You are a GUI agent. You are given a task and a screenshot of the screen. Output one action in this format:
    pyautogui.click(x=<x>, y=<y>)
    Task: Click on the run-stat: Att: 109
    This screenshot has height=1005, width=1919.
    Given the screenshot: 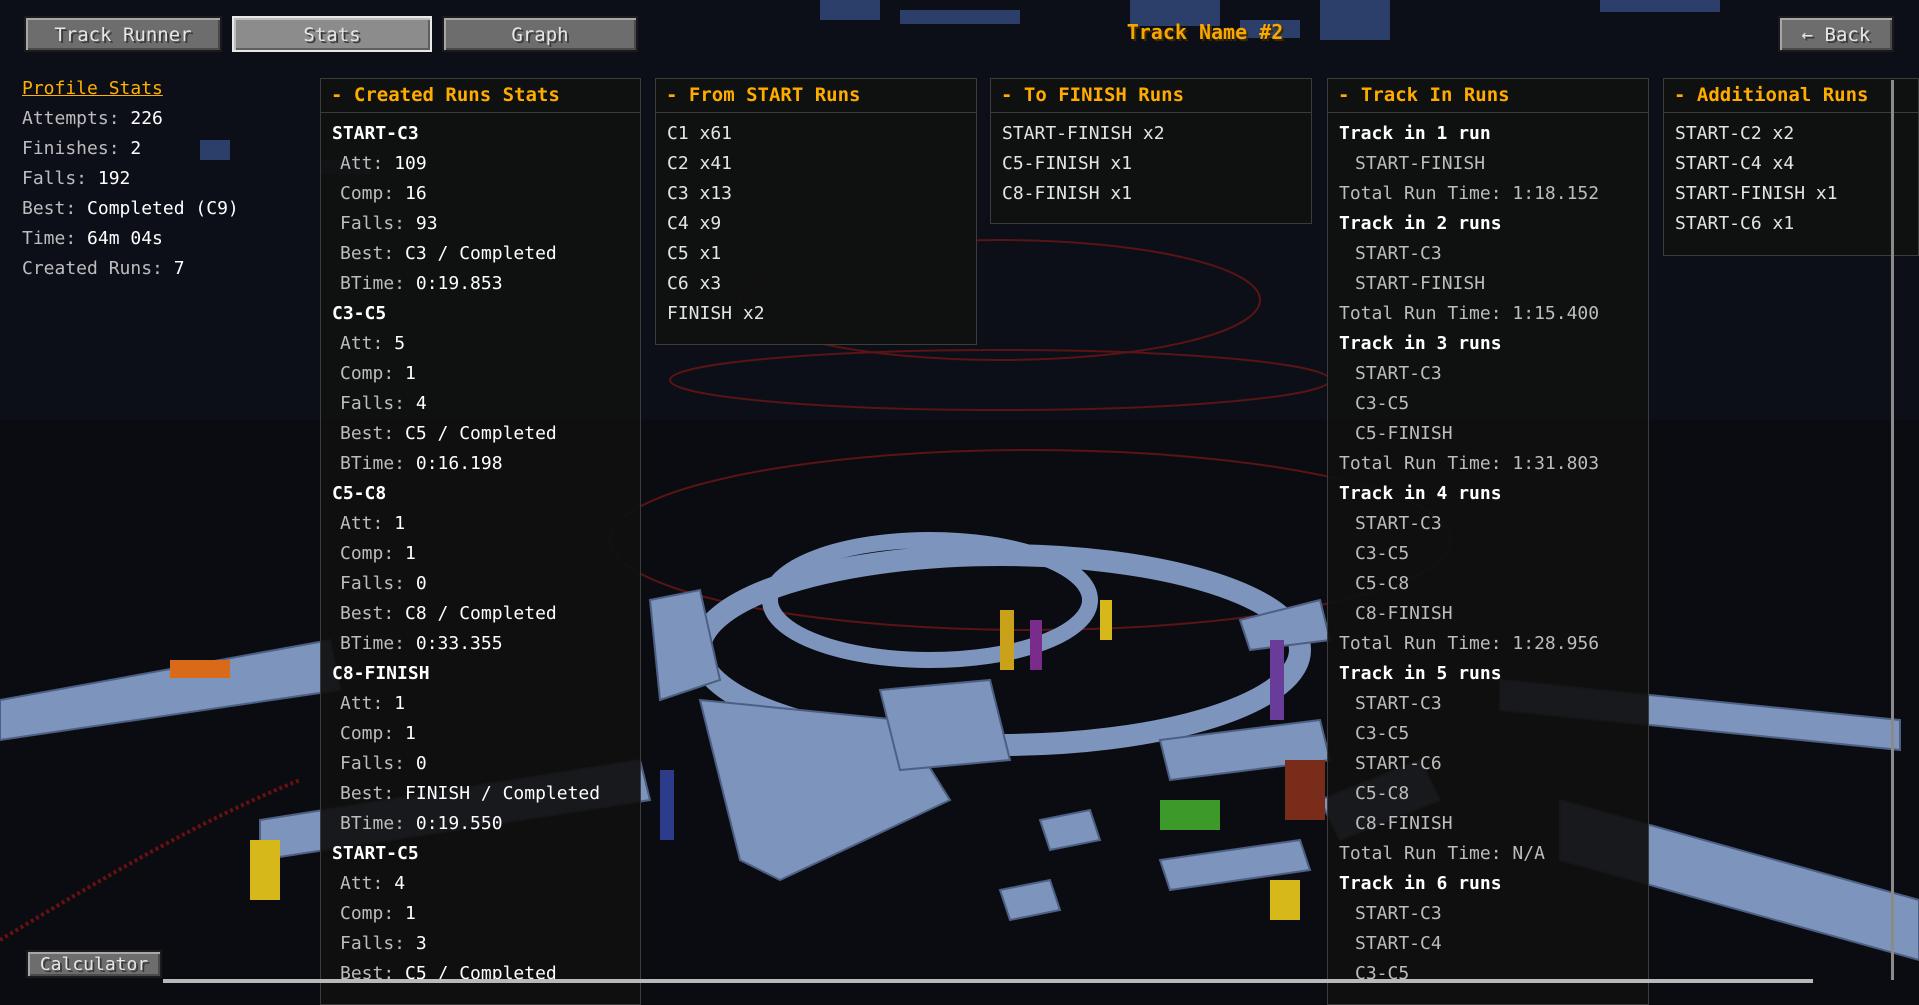 What is the action you would take?
    pyautogui.click(x=486, y=164)
    